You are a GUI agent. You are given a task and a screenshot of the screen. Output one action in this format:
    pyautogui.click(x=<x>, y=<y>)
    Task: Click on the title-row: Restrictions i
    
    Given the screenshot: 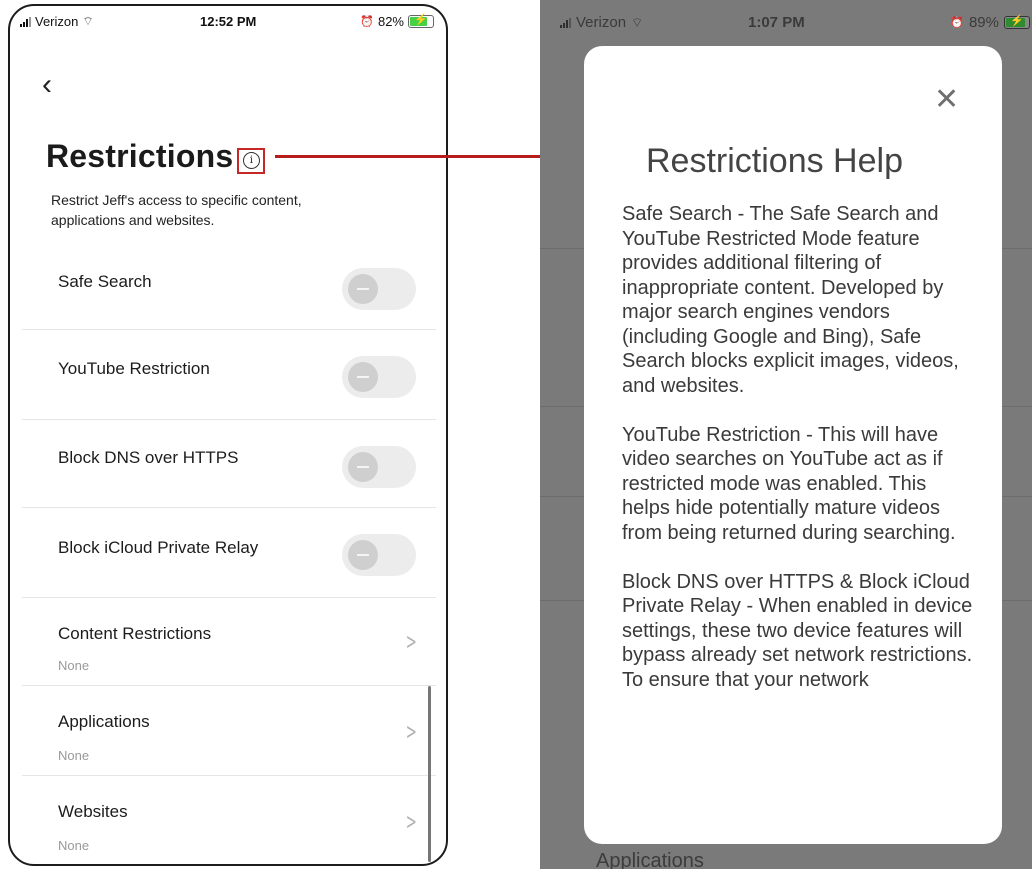 What is the action you would take?
    pyautogui.click(x=156, y=156)
    